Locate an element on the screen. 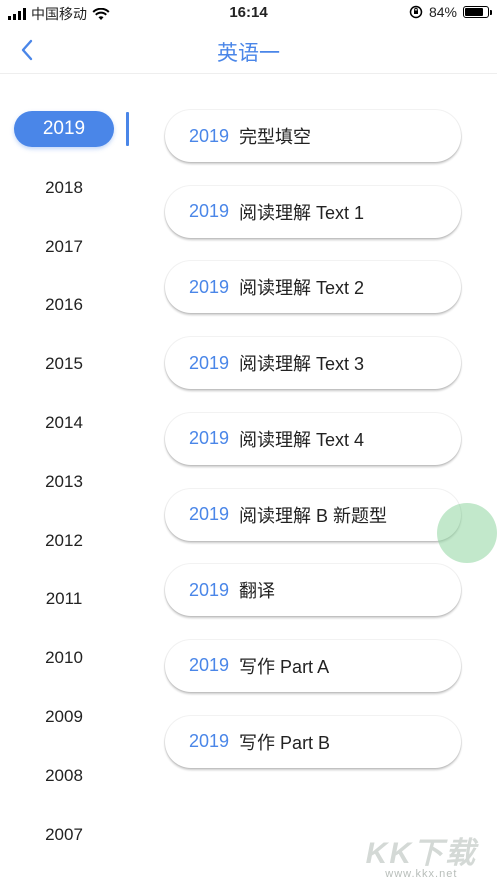 The height and width of the screenshot is (883, 497). nav-bar: 英语一 is located at coordinates (248, 50).